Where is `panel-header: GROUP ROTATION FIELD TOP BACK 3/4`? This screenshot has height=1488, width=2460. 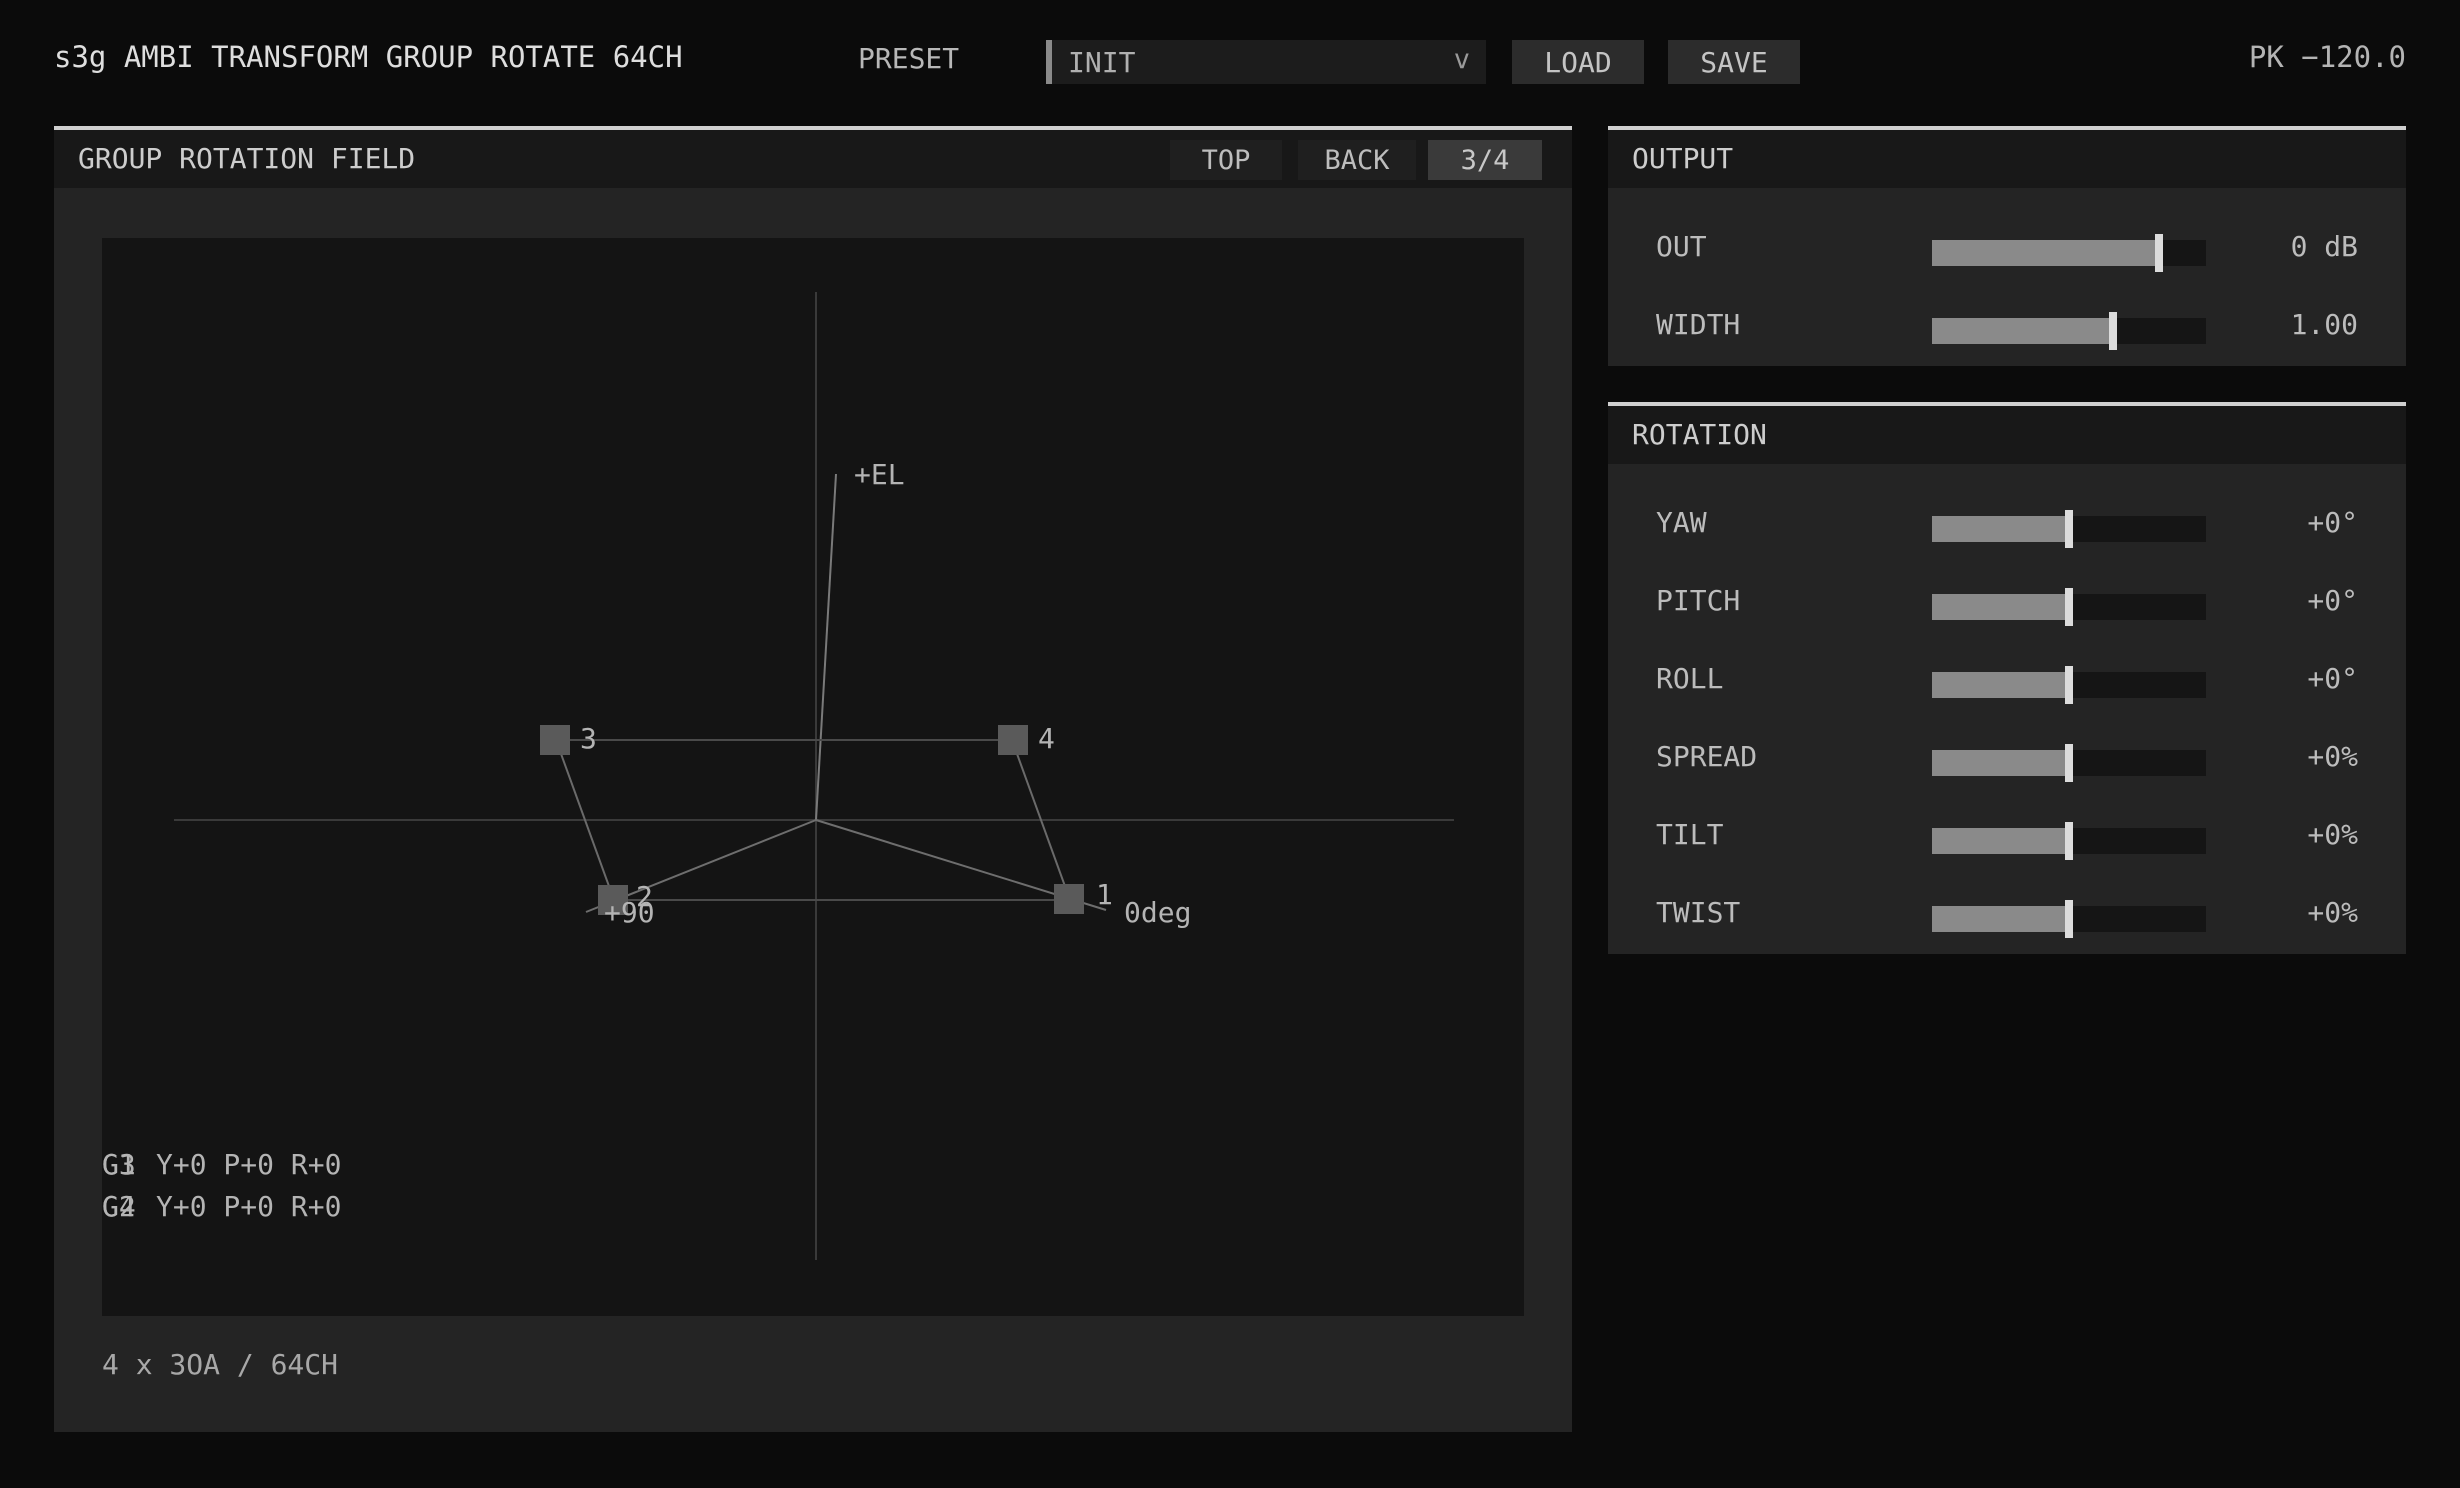
panel-header: GROUP ROTATION FIELD TOP BACK 3/4 is located at coordinates (813, 159).